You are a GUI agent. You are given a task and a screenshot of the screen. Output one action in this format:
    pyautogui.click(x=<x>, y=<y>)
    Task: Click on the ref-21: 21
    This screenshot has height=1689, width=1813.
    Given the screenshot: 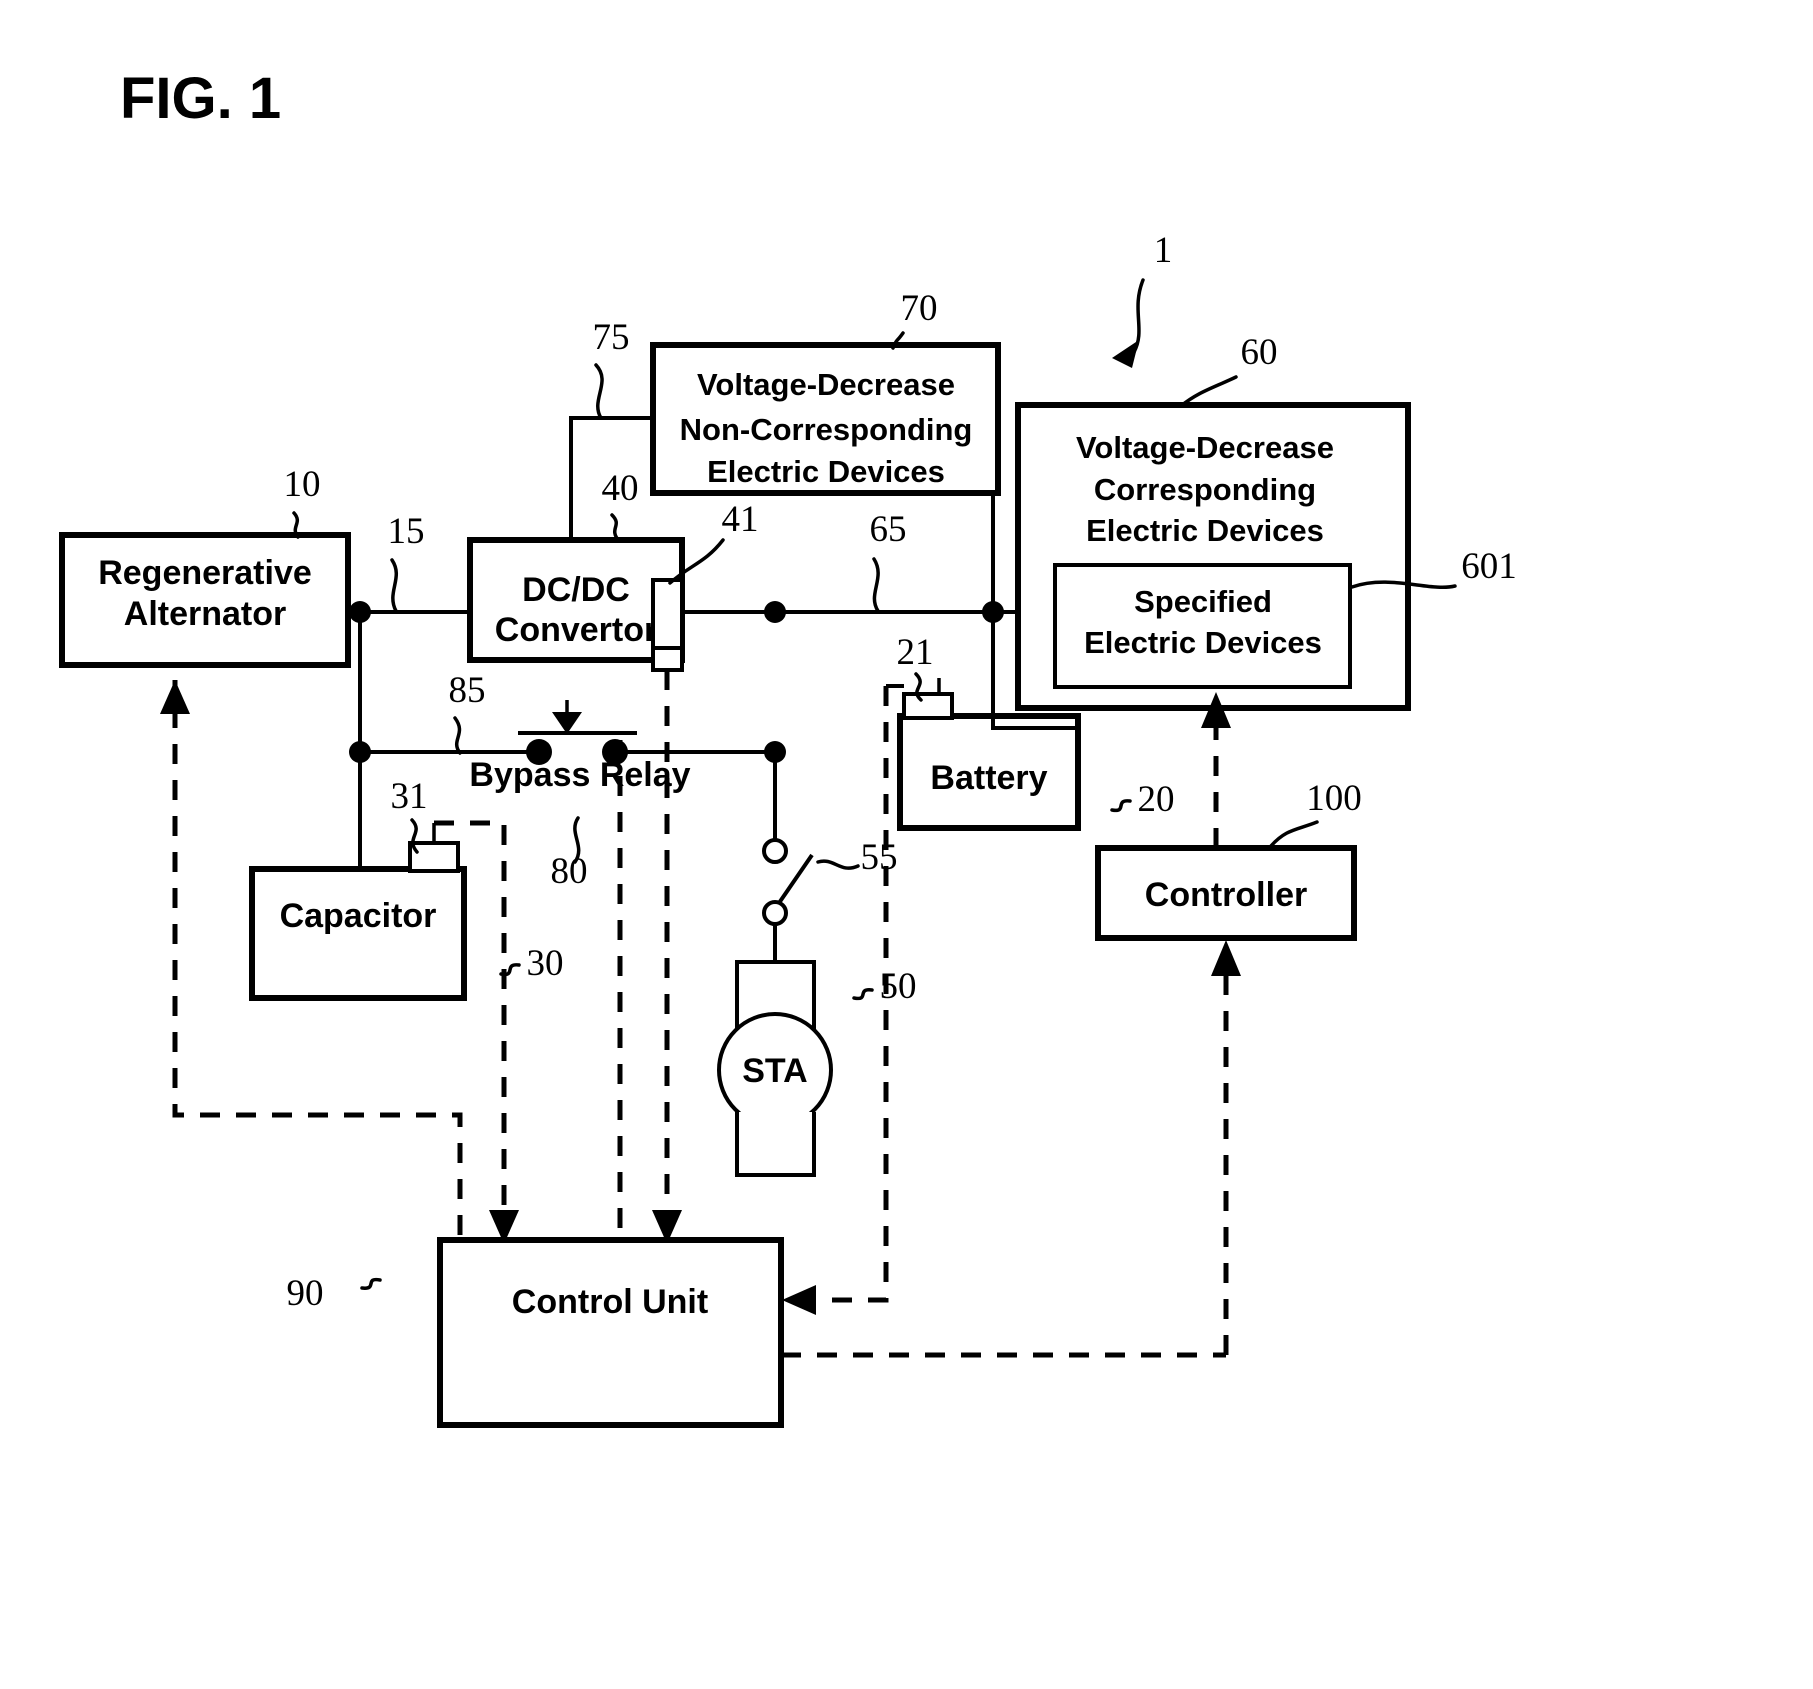 What is the action you would take?
    pyautogui.click(x=915, y=652)
    